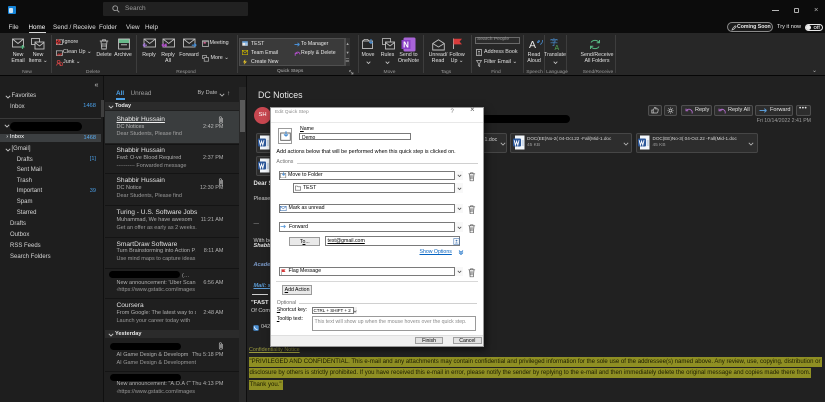 This screenshot has height=402, width=825. What do you see at coordinates (556, 48) in the screenshot?
I see `svg-text: A` at bounding box center [556, 48].